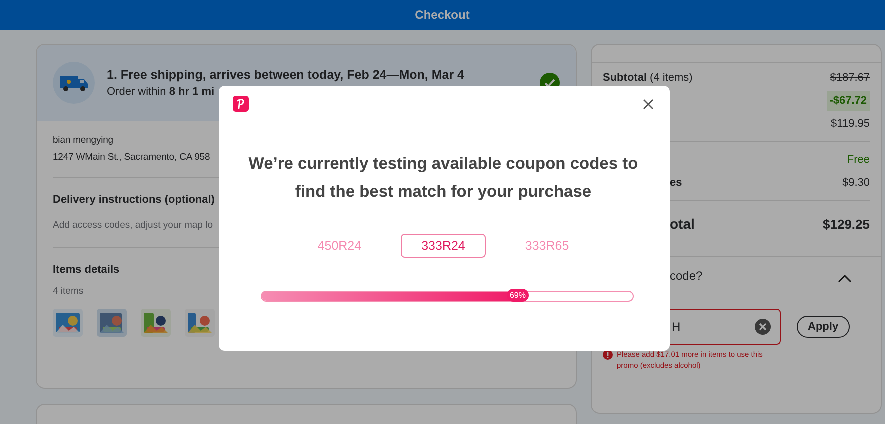 Image resolution: width=885 pixels, height=424 pixels. Describe the element at coordinates (848, 100) in the screenshot. I see `summary-value: -$67.72` at that location.